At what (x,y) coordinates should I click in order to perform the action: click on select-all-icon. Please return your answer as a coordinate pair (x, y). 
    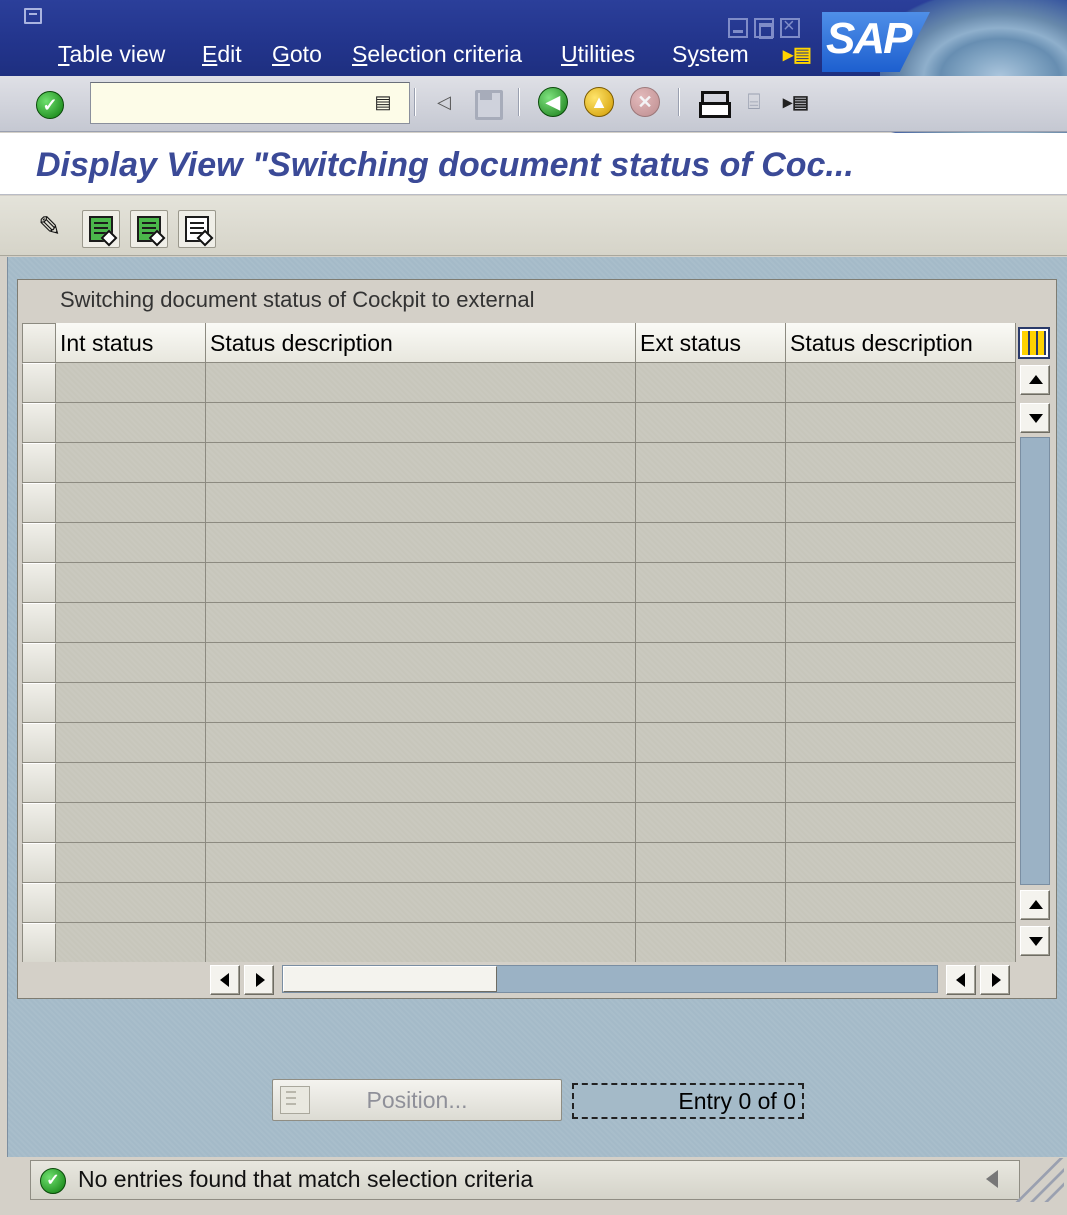
    Looking at the image, I should click on (101, 229).